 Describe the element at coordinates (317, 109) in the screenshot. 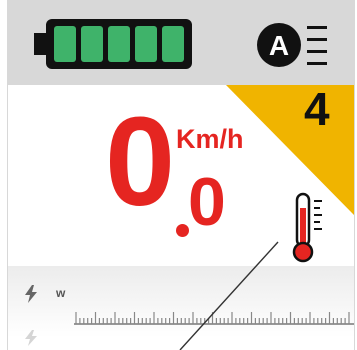

I see `gear-number: 4` at that location.